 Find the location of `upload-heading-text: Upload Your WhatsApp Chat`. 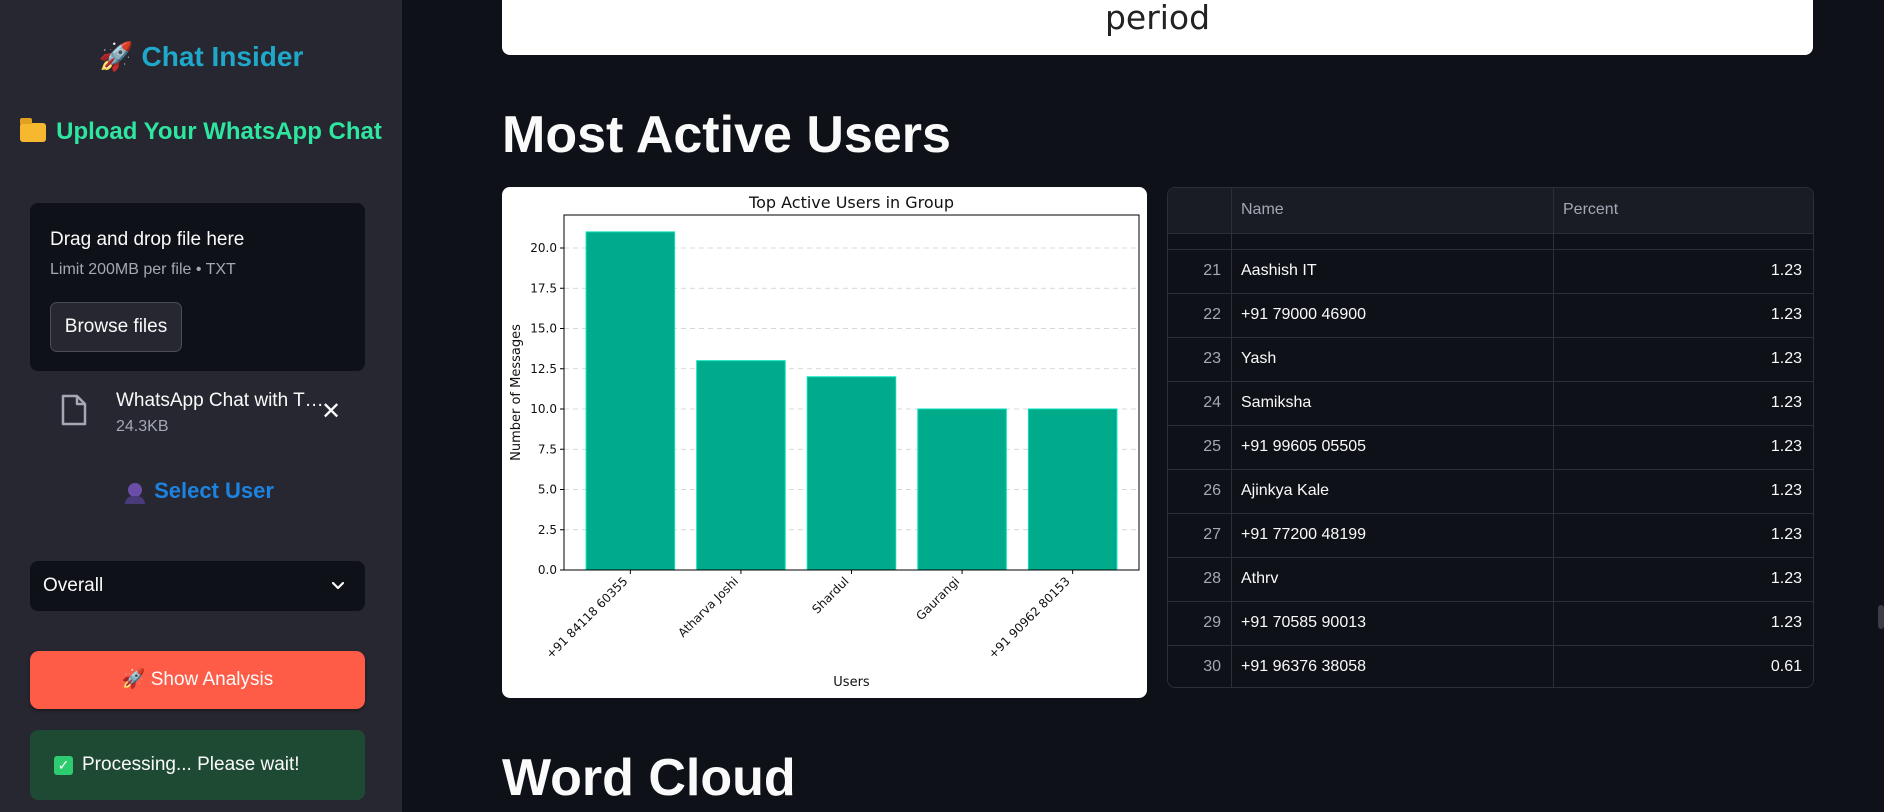

upload-heading-text: Upload Your WhatsApp Chat is located at coordinates (219, 131).